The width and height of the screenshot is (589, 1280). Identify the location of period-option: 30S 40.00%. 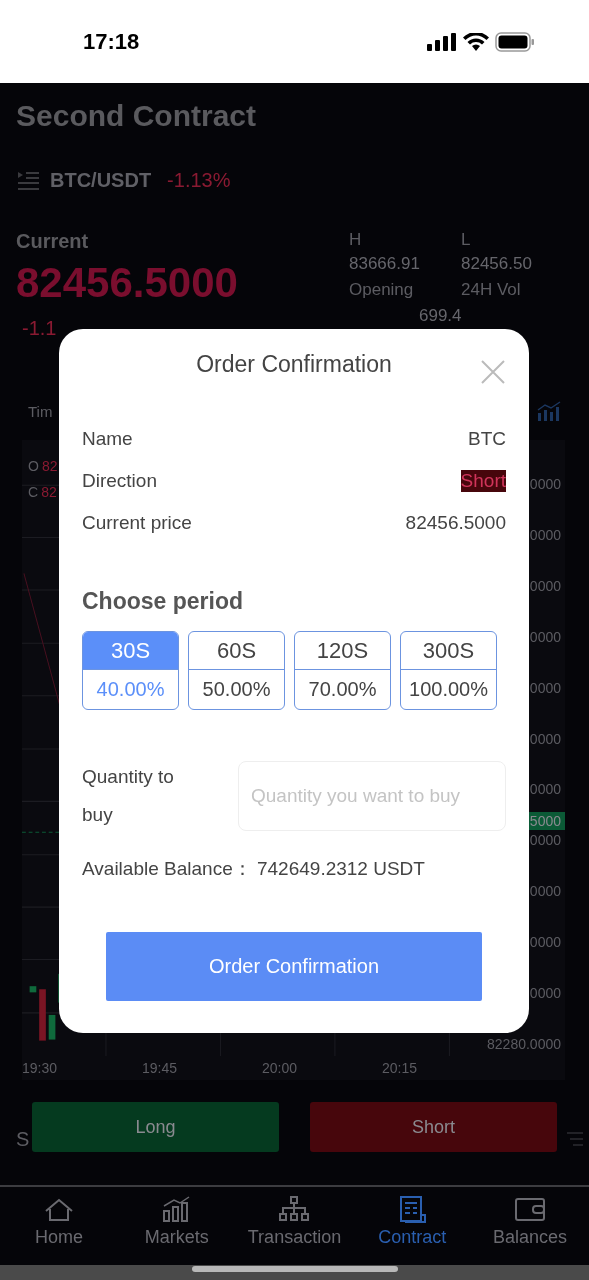
(130, 670).